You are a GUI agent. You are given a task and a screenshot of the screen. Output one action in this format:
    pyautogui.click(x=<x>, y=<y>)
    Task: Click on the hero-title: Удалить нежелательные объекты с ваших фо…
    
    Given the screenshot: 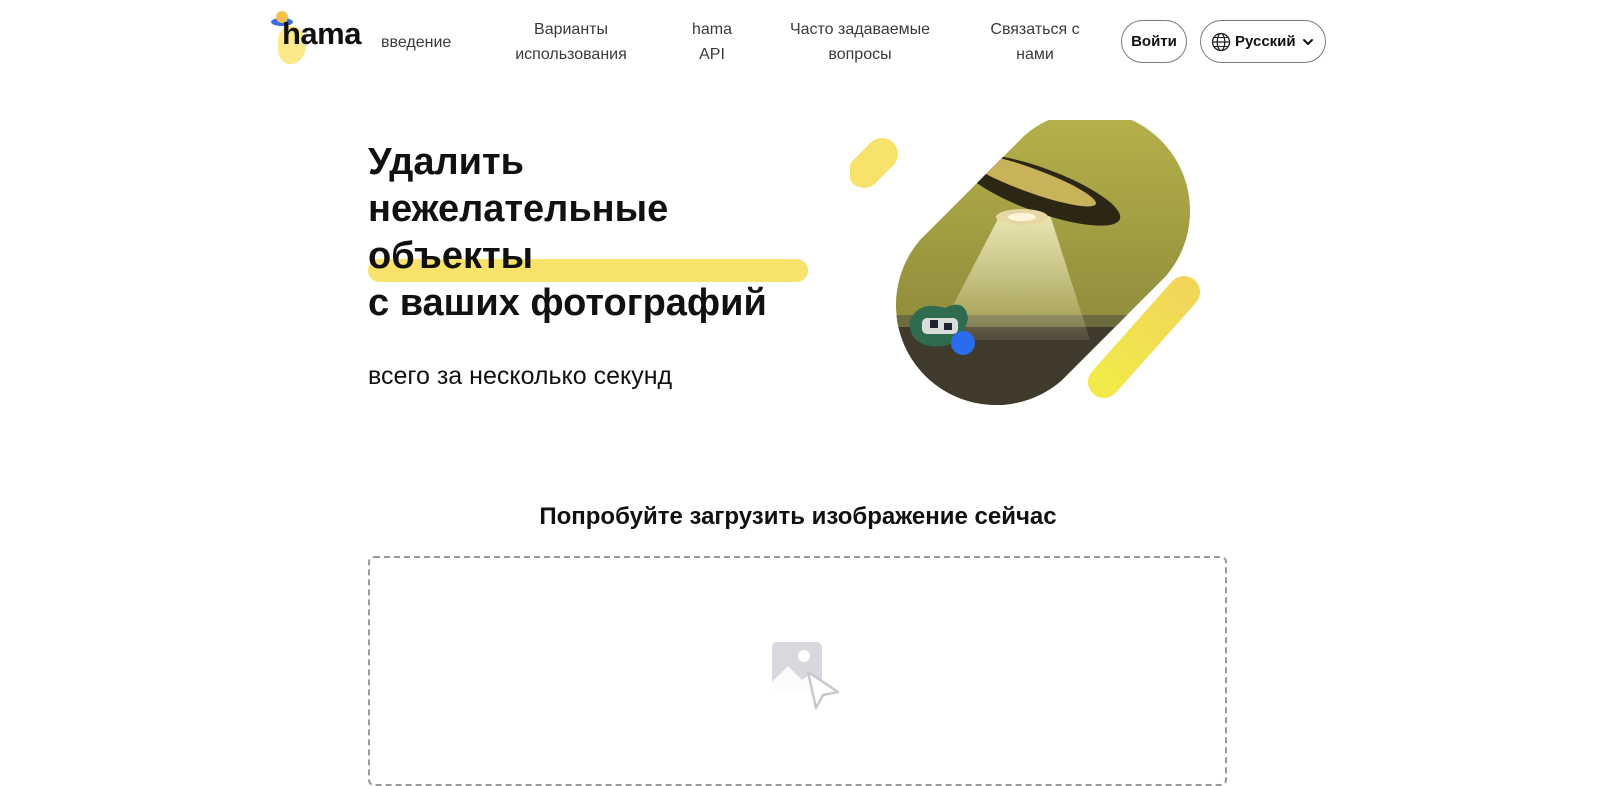 What is the action you would take?
    pyautogui.click(x=588, y=233)
    